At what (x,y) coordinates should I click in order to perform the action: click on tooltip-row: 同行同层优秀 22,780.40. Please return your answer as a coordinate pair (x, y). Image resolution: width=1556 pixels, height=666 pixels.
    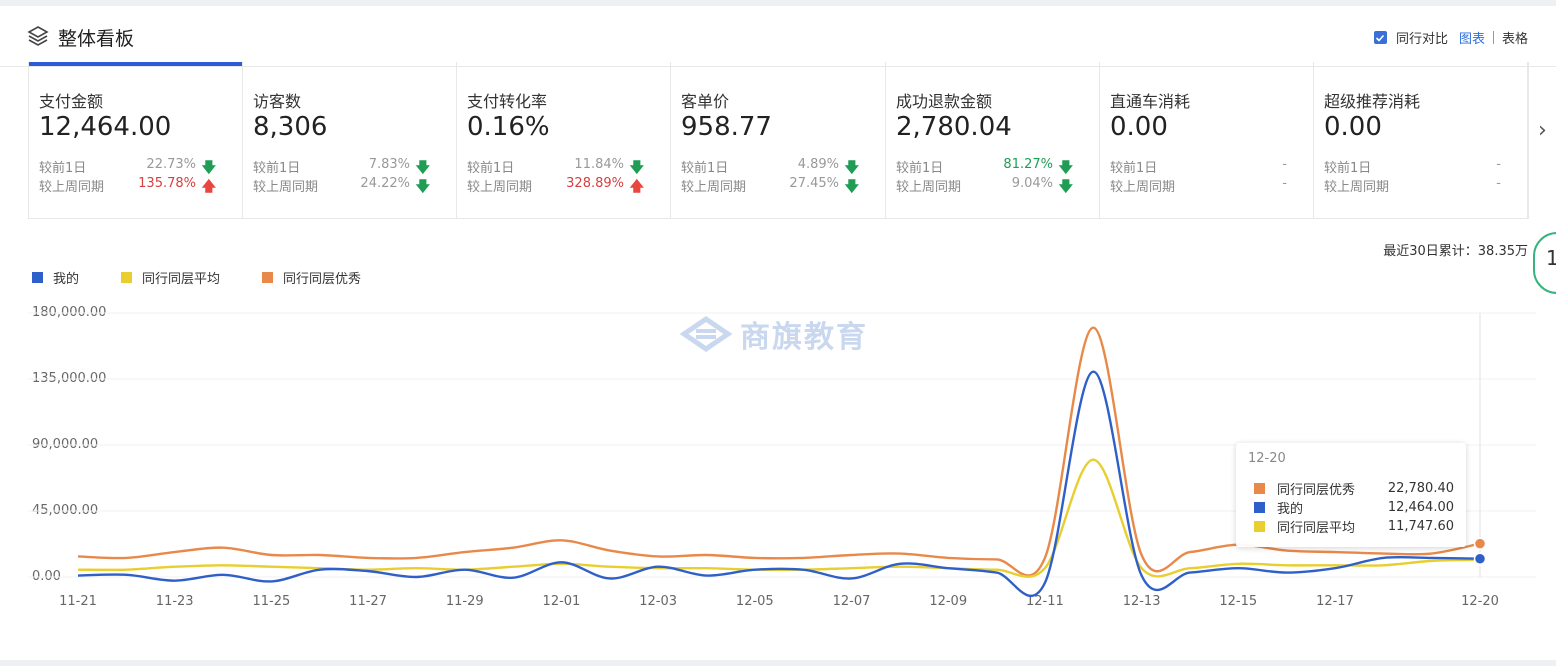
    Looking at the image, I should click on (1354, 488).